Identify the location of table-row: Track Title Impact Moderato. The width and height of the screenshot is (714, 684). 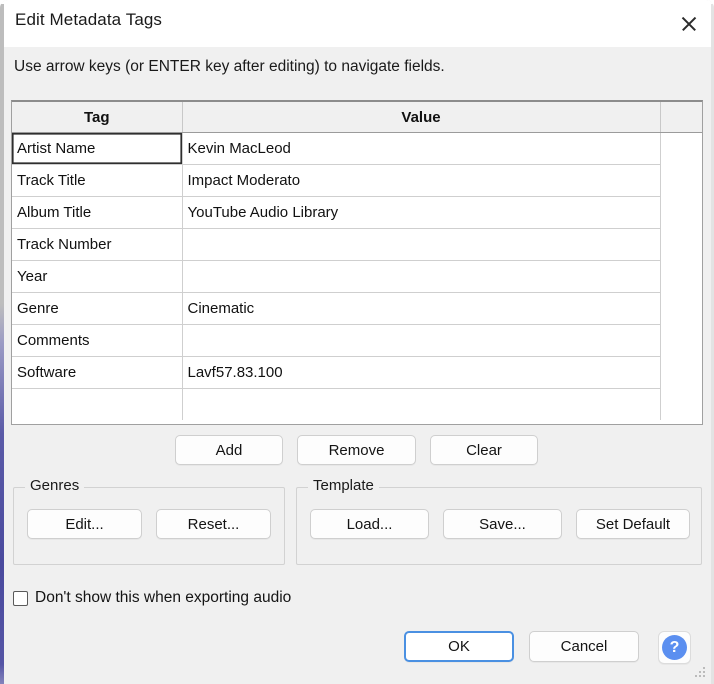
(357, 180).